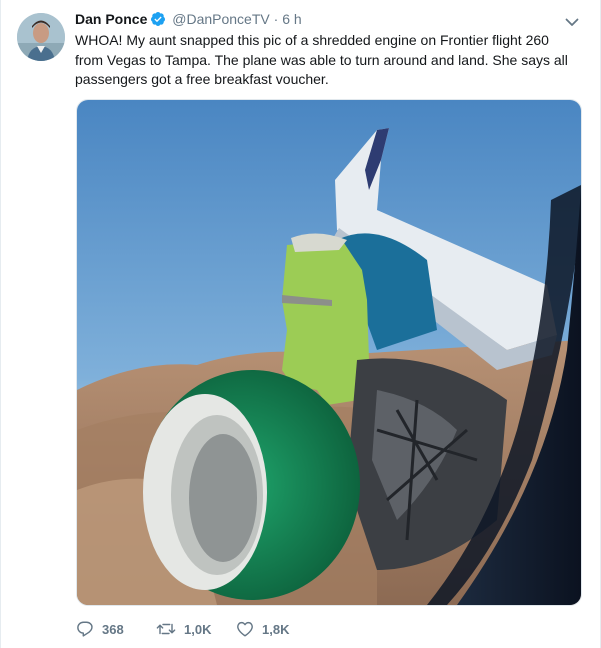 Image resolution: width=601 pixels, height=648 pixels. I want to click on avatar, so click(41, 37).